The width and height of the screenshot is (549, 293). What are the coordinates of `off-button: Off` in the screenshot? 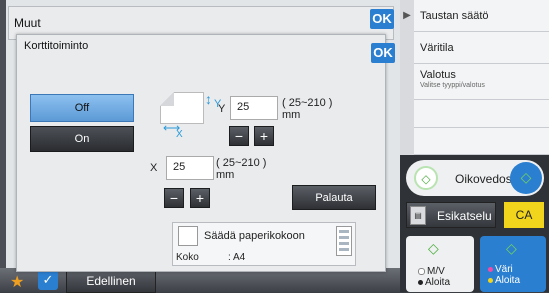 It's located at (82, 108).